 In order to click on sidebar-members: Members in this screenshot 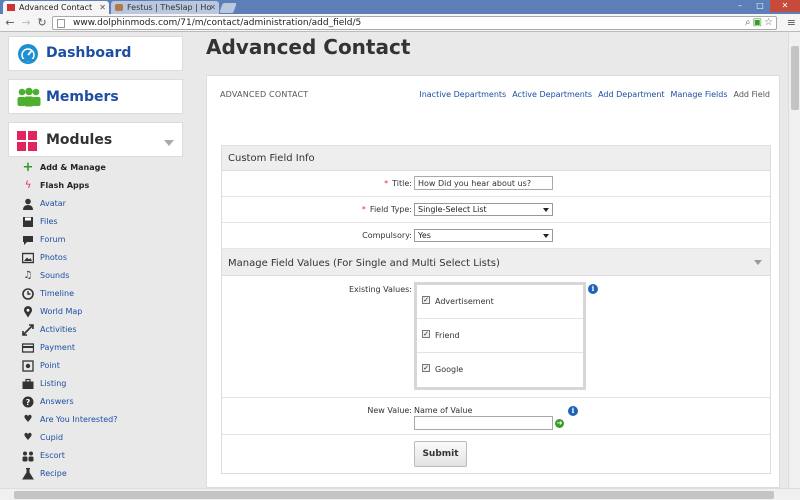, I will do `click(95, 96)`.